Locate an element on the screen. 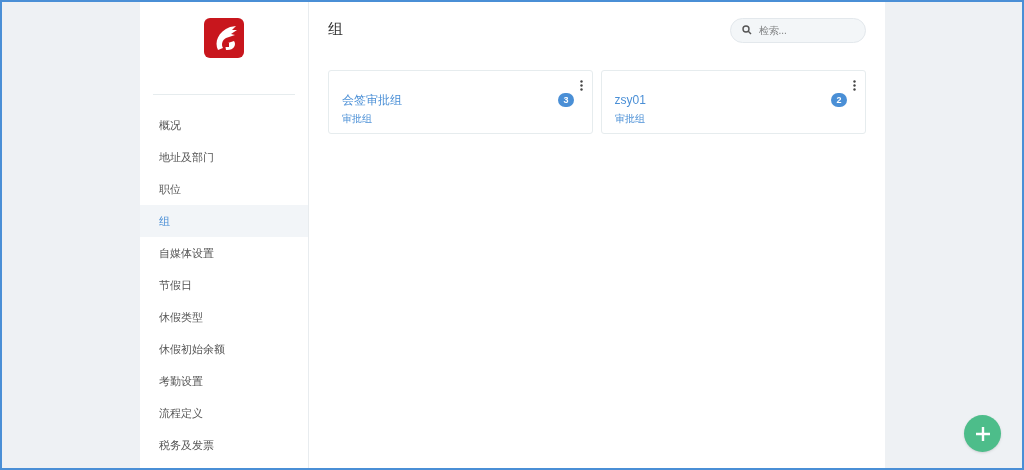 This screenshot has width=1024, height=470. sidebar-item: 休假初始余额 is located at coordinates (223, 349).